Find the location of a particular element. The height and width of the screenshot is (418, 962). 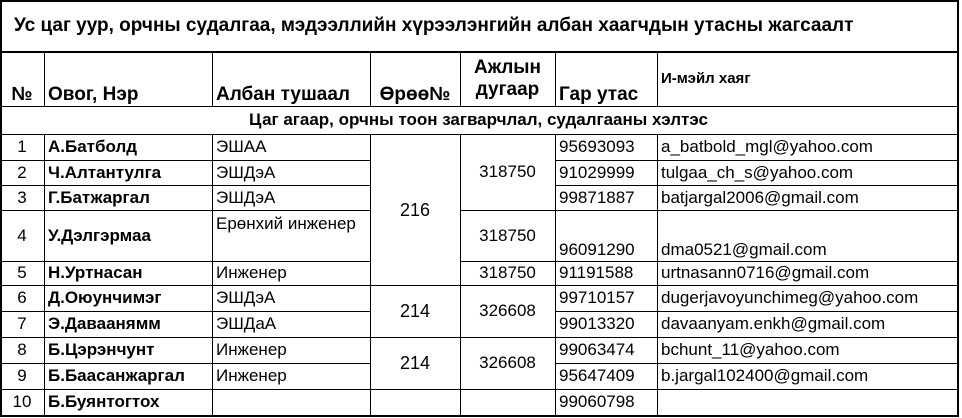

row-num: 7 is located at coordinates (22, 323).